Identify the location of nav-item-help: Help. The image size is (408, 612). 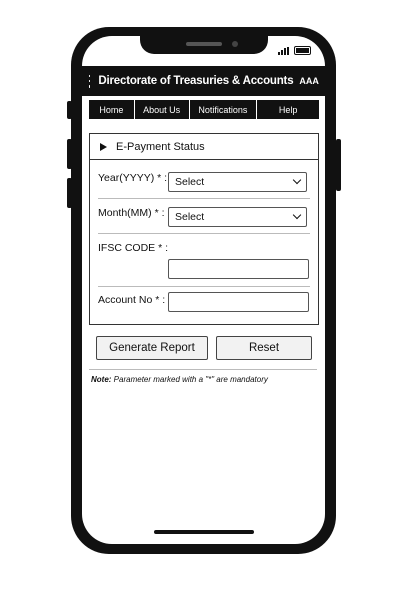
(288, 109).